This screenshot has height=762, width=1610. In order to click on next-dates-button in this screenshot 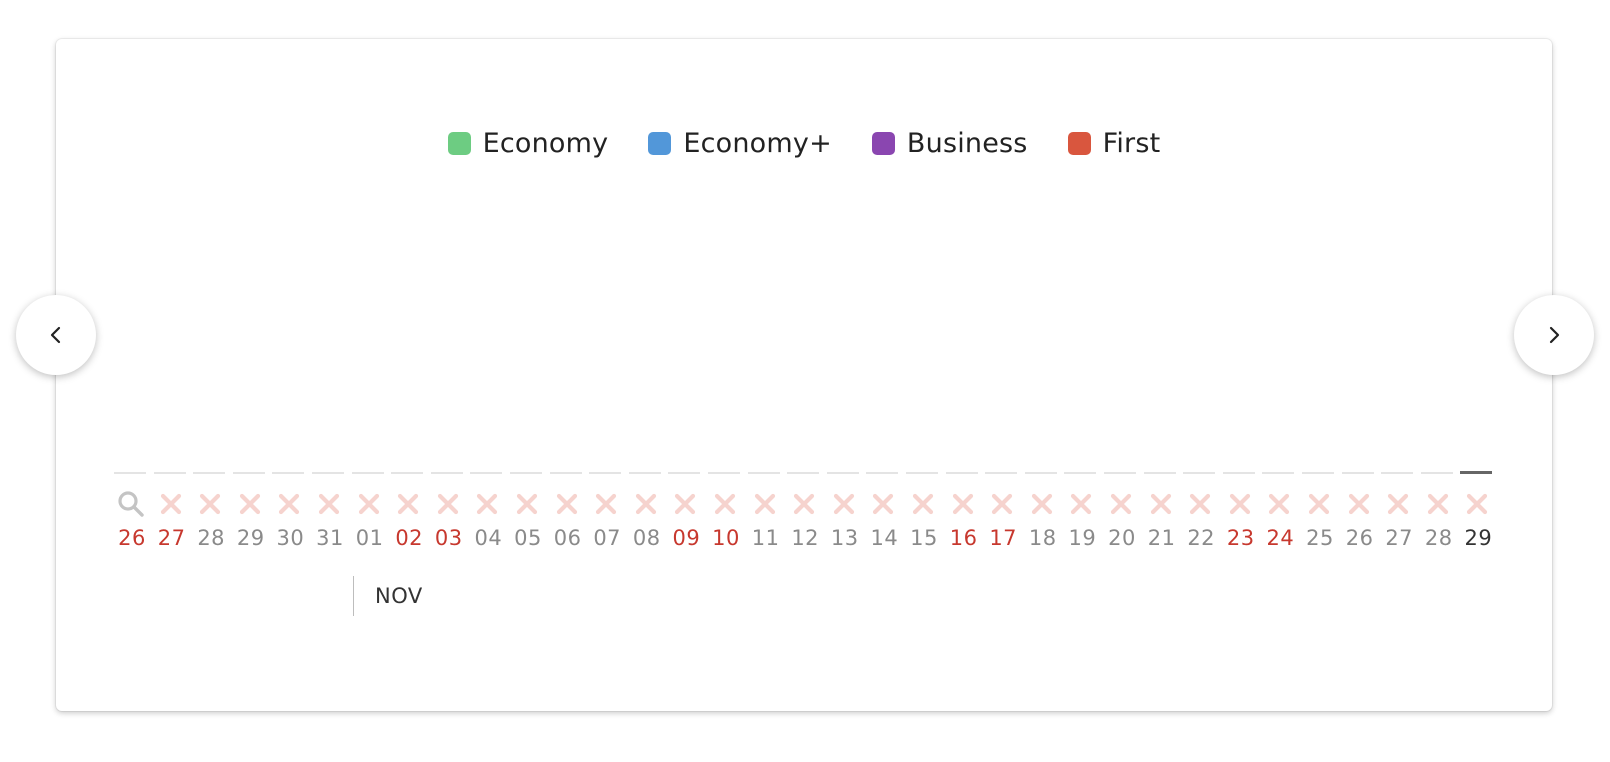, I will do `click(1554, 335)`.